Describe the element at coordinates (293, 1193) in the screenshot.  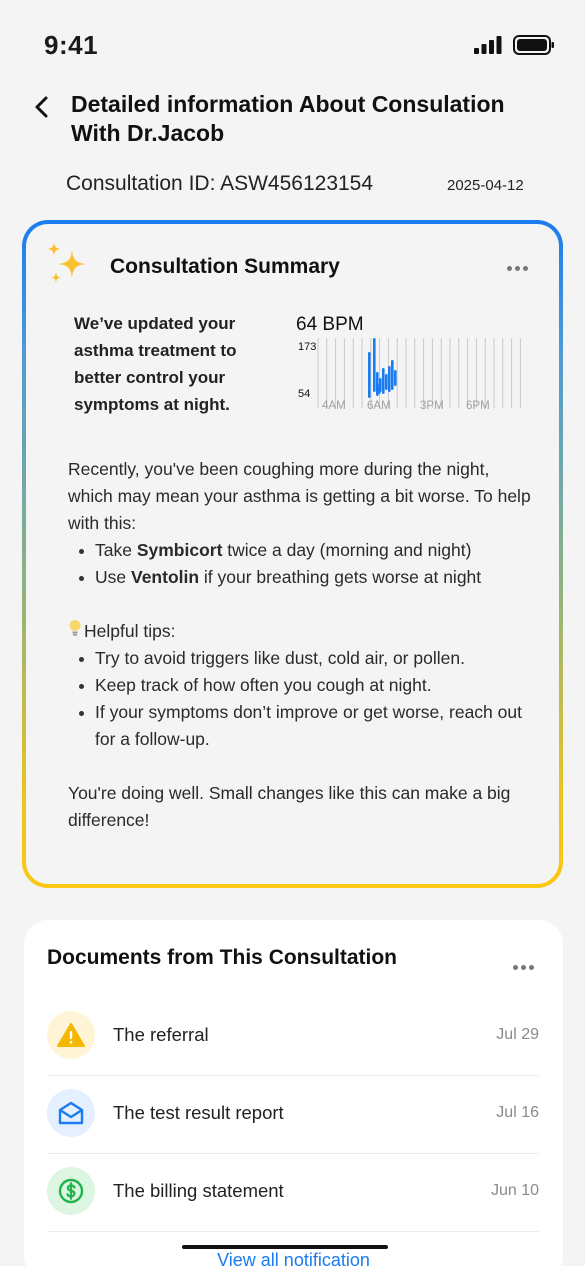
I see `document-item-billing: The billing statement Jun 10` at that location.